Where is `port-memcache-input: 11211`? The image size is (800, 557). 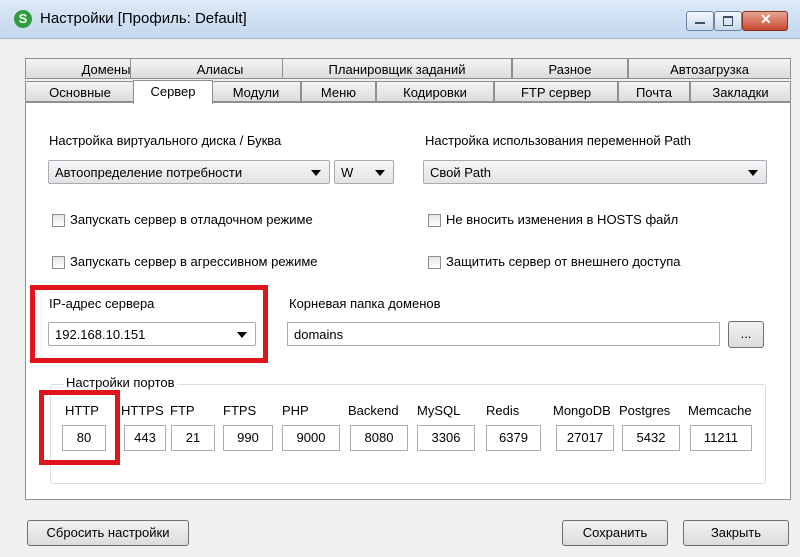
port-memcache-input: 11211 is located at coordinates (721, 438).